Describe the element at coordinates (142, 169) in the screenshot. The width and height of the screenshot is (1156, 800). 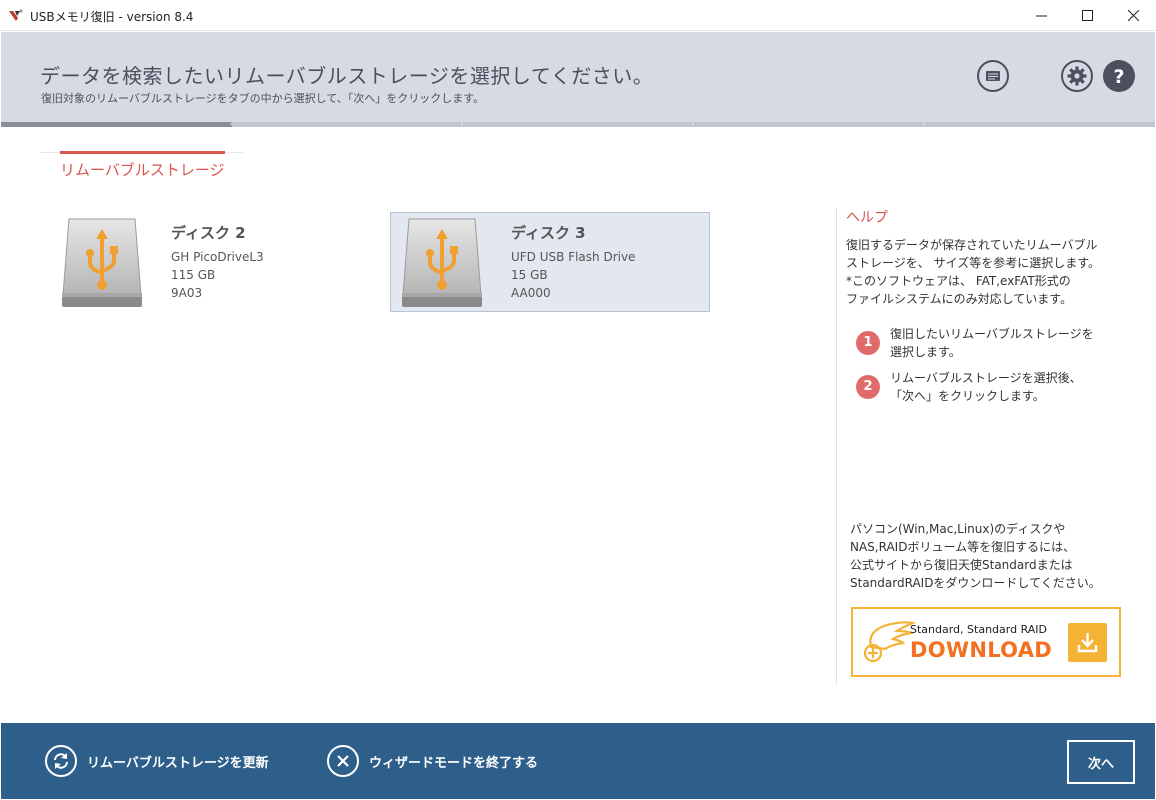
I see `tab-removable-storage: リムーバブルストレージ` at that location.